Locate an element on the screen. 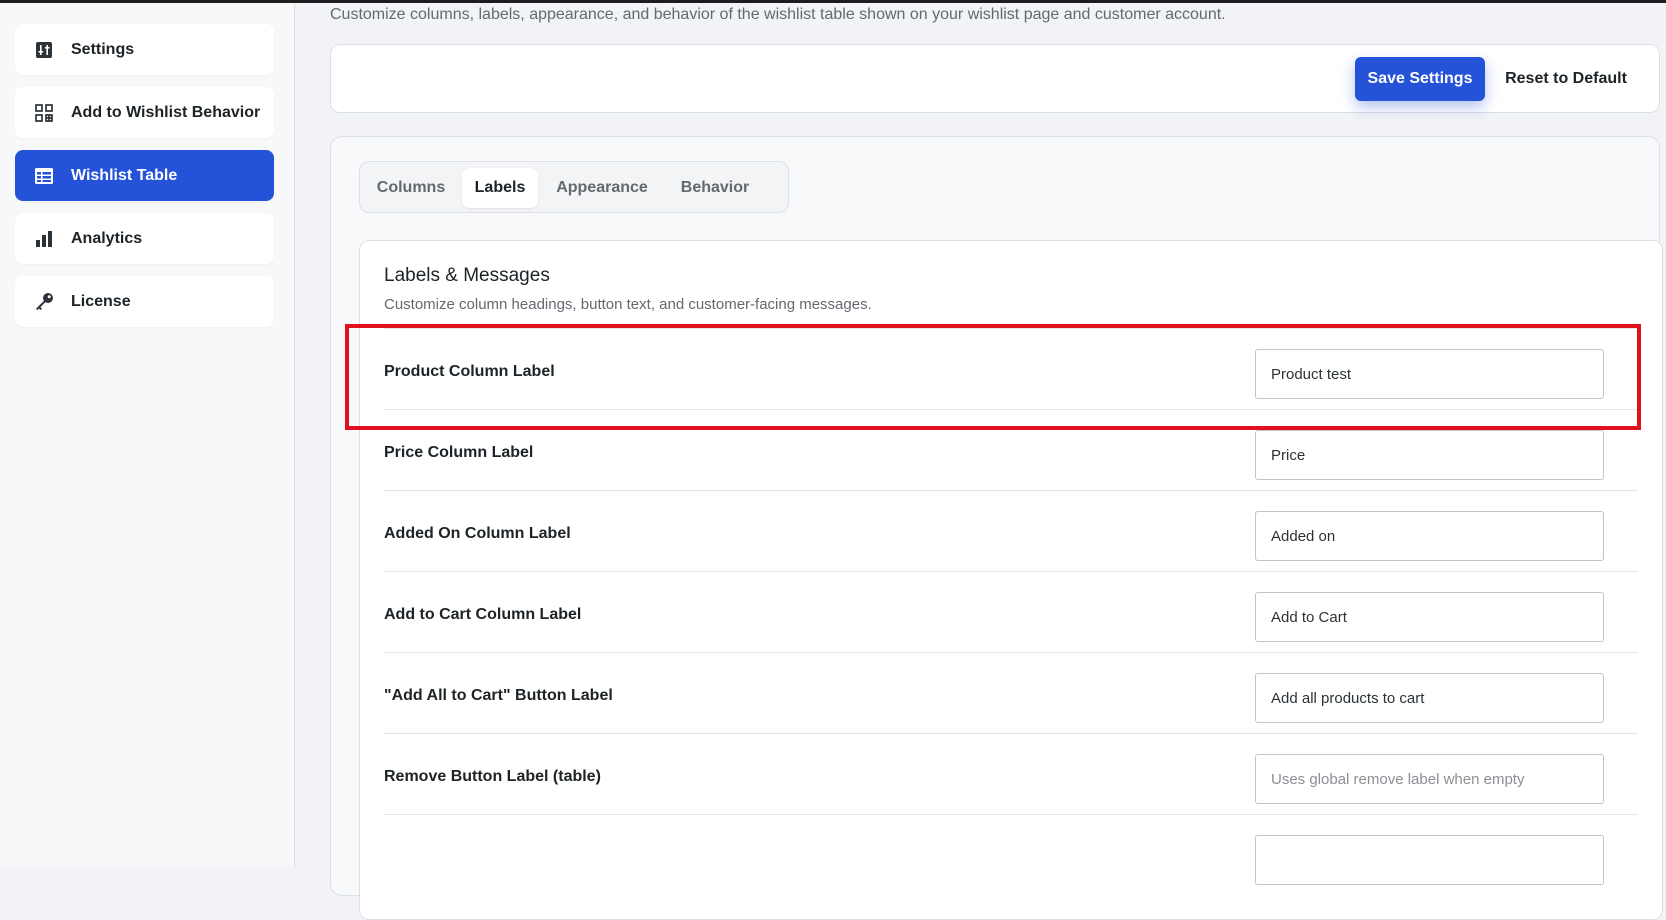 This screenshot has width=1666, height=920. setting-row-price-column: Price Column Label is located at coordinates (1011, 452).